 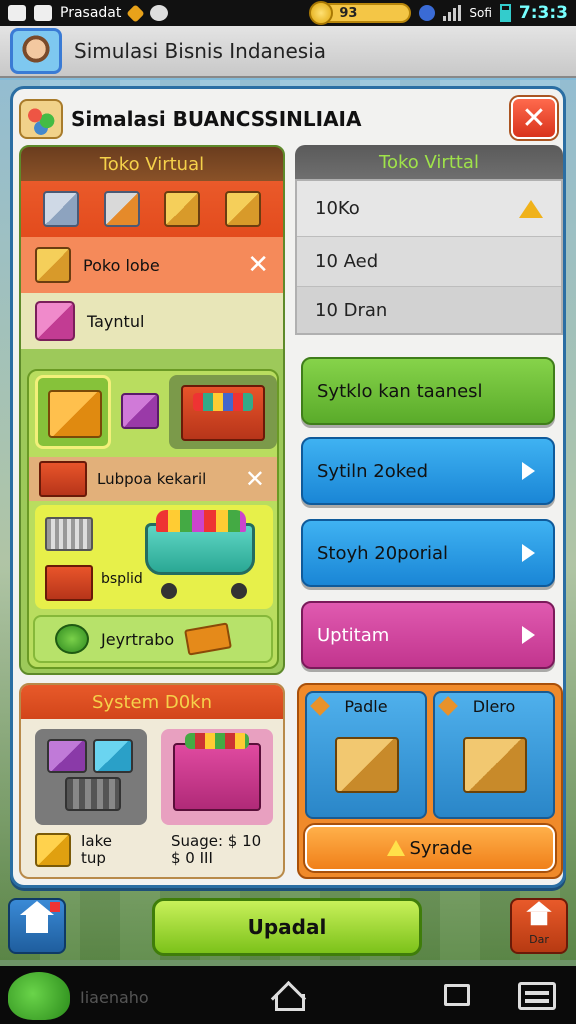 What do you see at coordinates (429, 262) in the screenshot?
I see `menu-list-item: 10 Aed` at bounding box center [429, 262].